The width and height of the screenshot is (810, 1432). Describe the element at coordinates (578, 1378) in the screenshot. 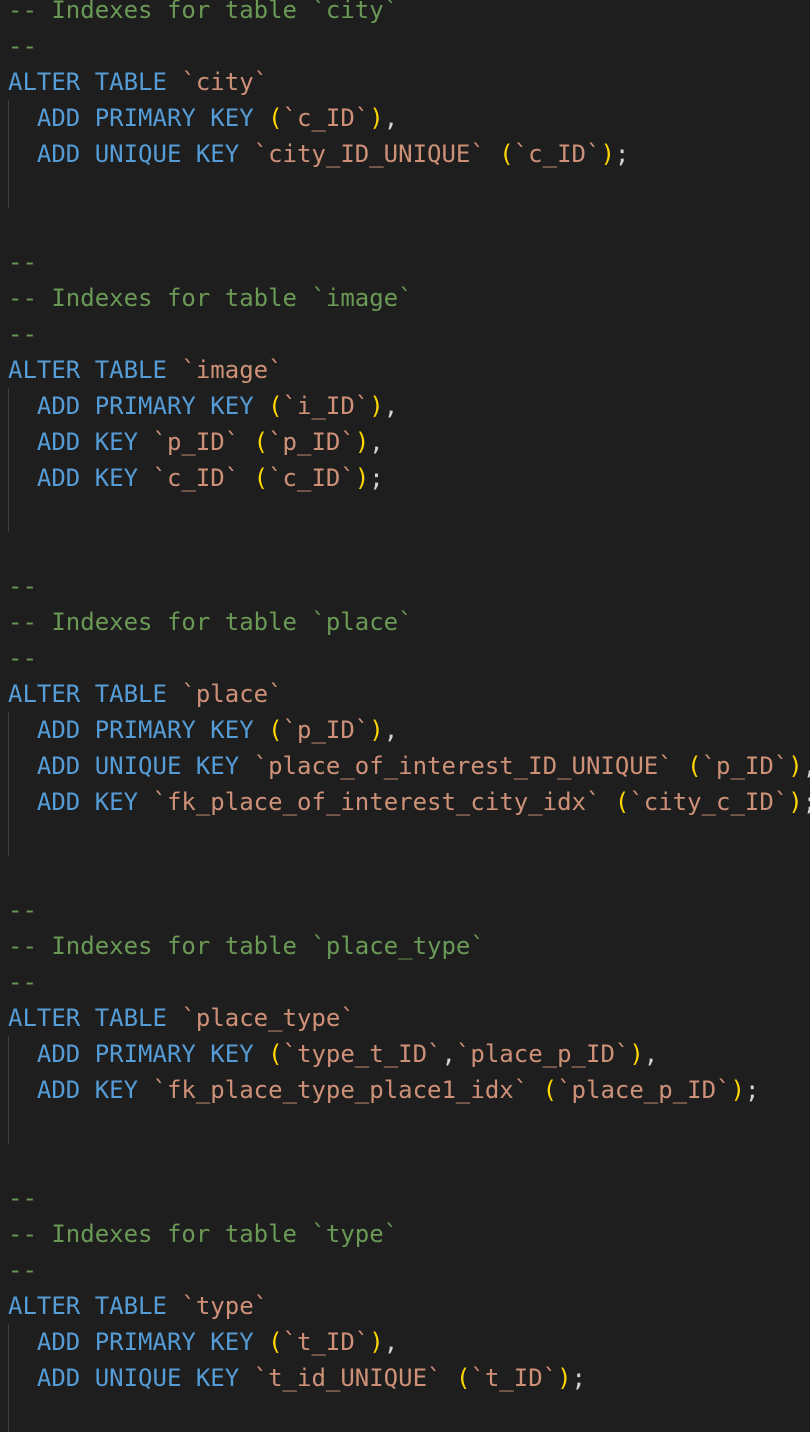

I see `punctuation-token: ;` at that location.